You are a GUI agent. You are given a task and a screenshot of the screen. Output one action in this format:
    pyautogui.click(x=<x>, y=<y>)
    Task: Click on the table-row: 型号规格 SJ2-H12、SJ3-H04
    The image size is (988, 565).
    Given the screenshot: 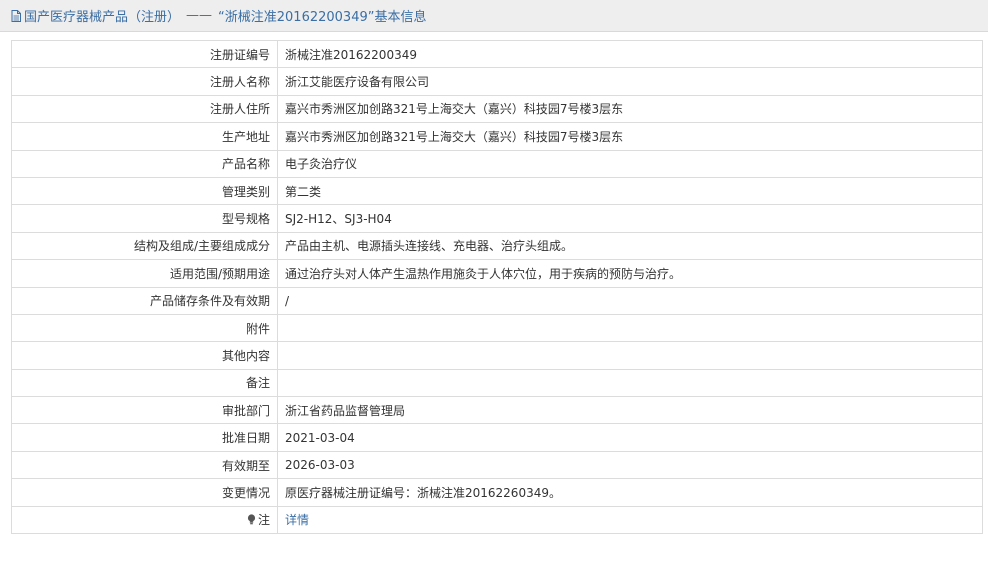 What is the action you would take?
    pyautogui.click(x=497, y=218)
    